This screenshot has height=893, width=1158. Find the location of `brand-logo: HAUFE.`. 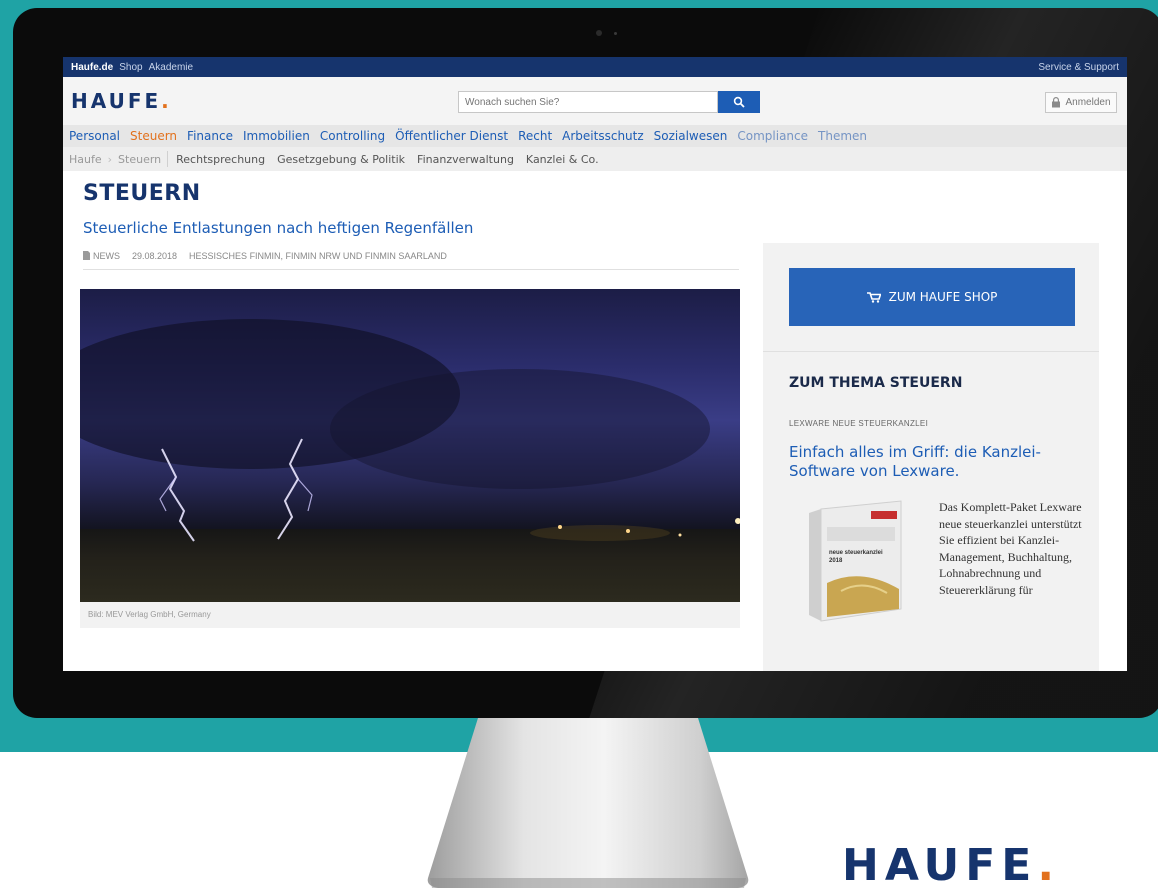

brand-logo: HAUFE. is located at coordinates (951, 866).